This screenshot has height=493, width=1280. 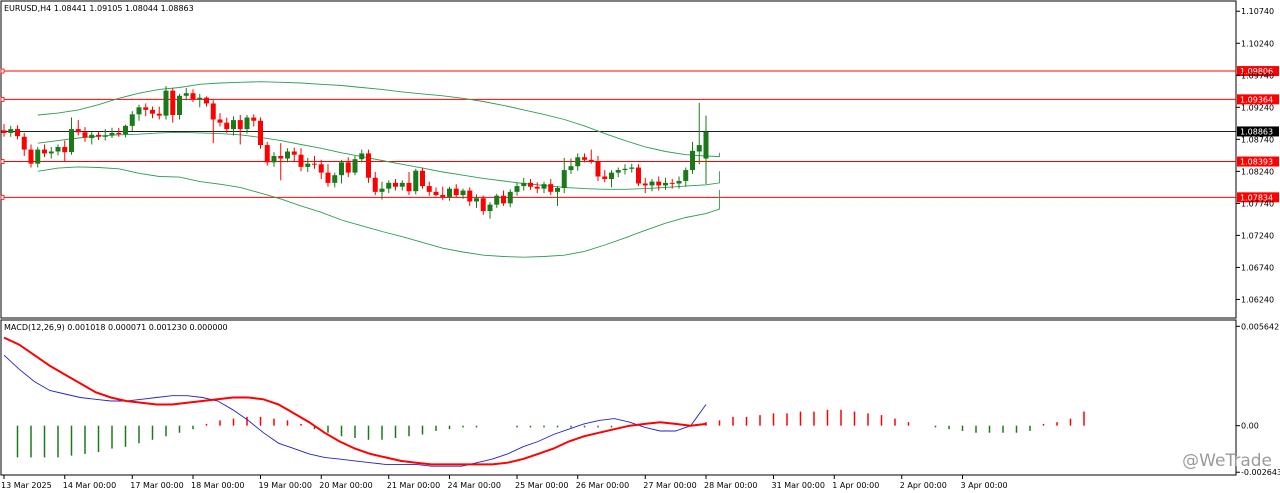 I want to click on time-tick-label: 2 Apr 00:00, so click(x=923, y=485).